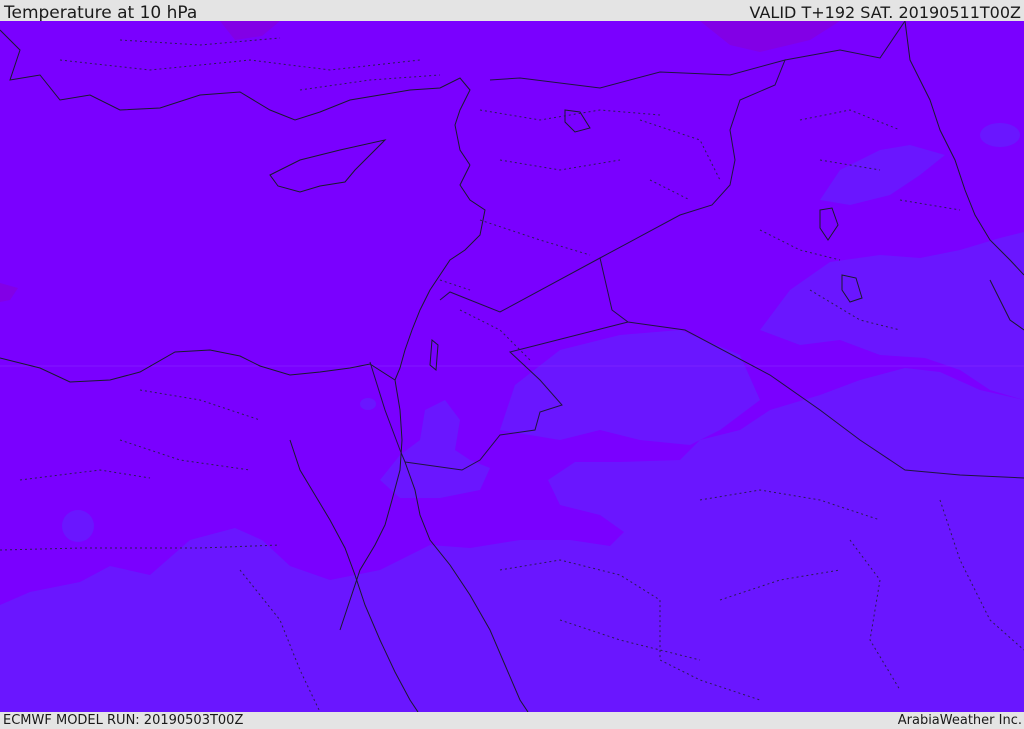 The image size is (1024, 729). What do you see at coordinates (368, 404) in the screenshot?
I see `temperature-field-cool-small` at bounding box center [368, 404].